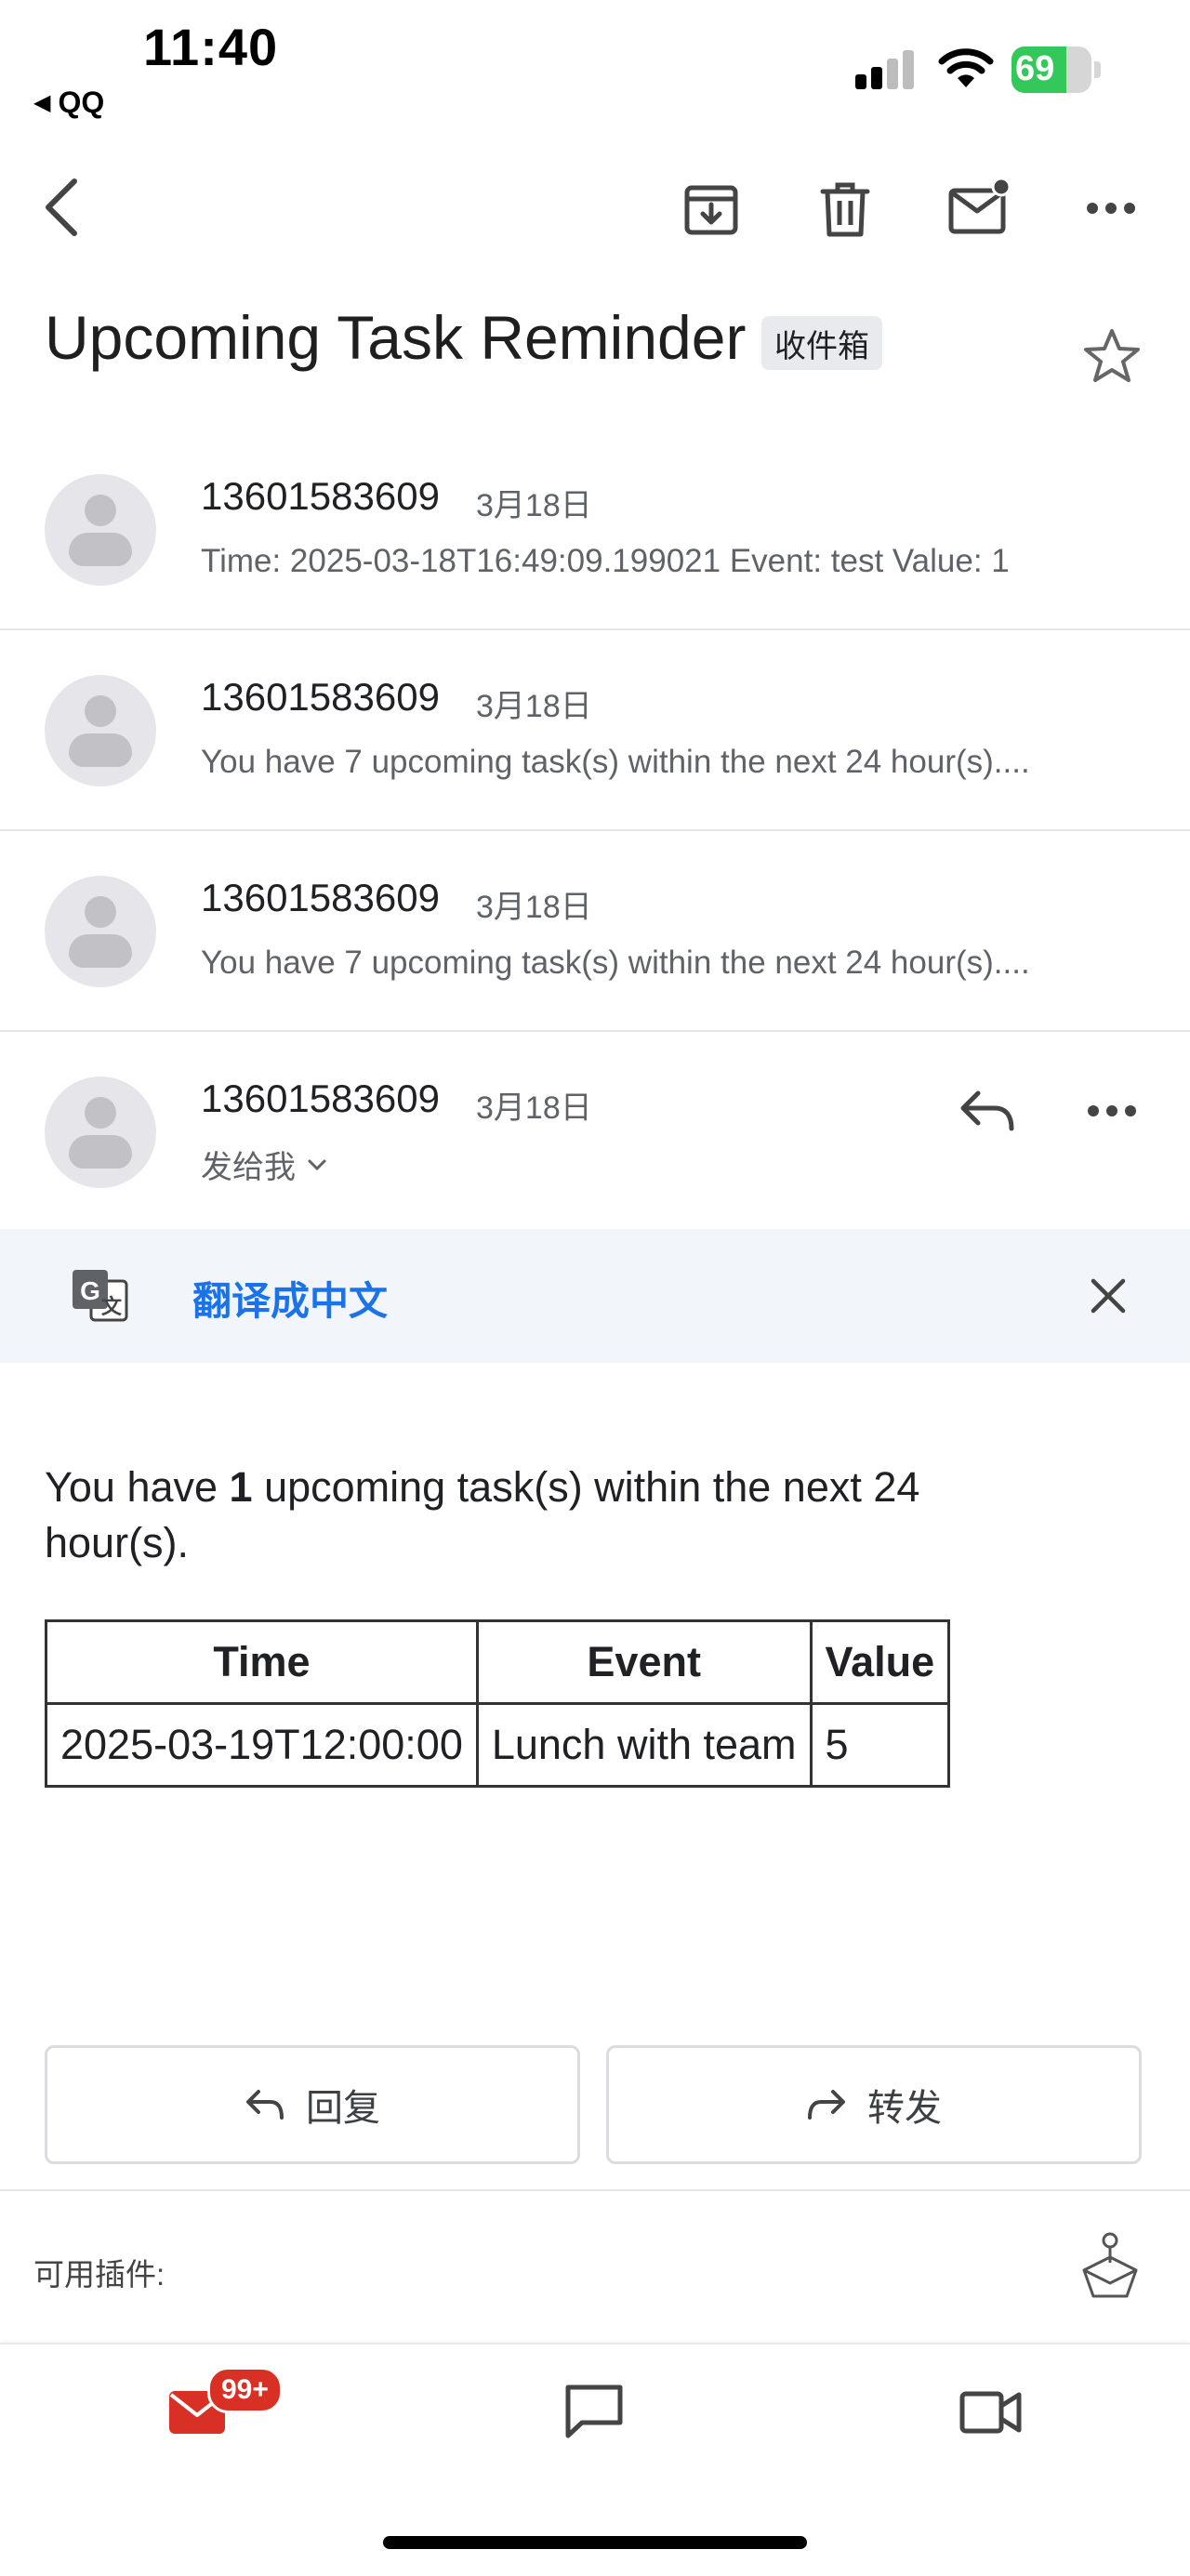 The height and width of the screenshot is (2576, 1190). What do you see at coordinates (290, 1298) in the screenshot?
I see `translate-link: 翻译成中文` at bounding box center [290, 1298].